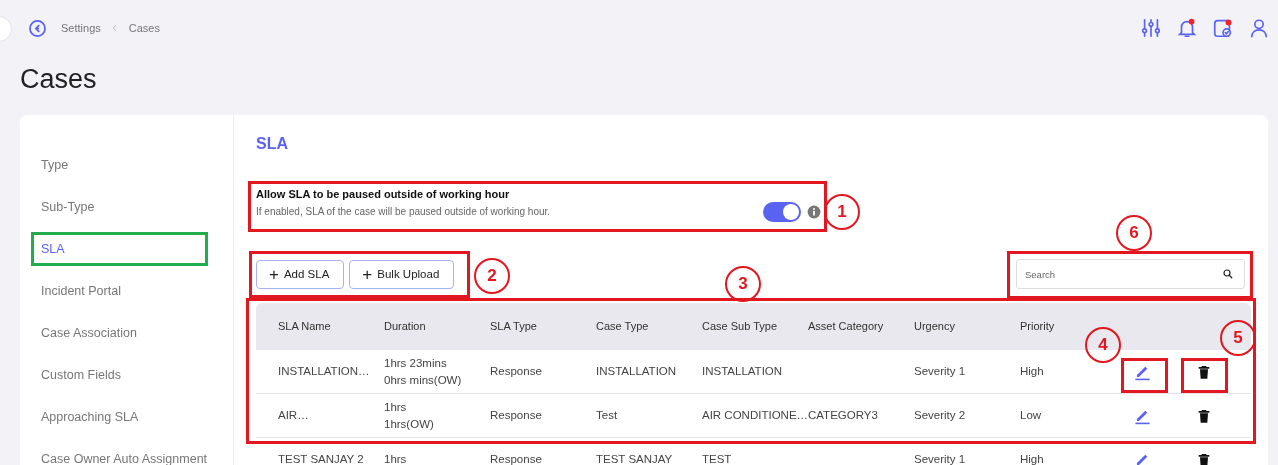 The image size is (1278, 465). Describe the element at coordinates (940, 415) in the screenshot. I see `table-cell-text: Severity 2` at that location.